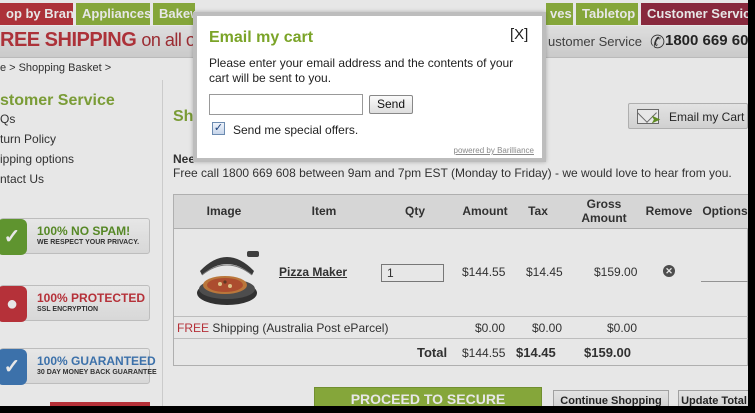 The image size is (755, 413). Describe the element at coordinates (391, 104) in the screenshot. I see `send-button: Send` at that location.